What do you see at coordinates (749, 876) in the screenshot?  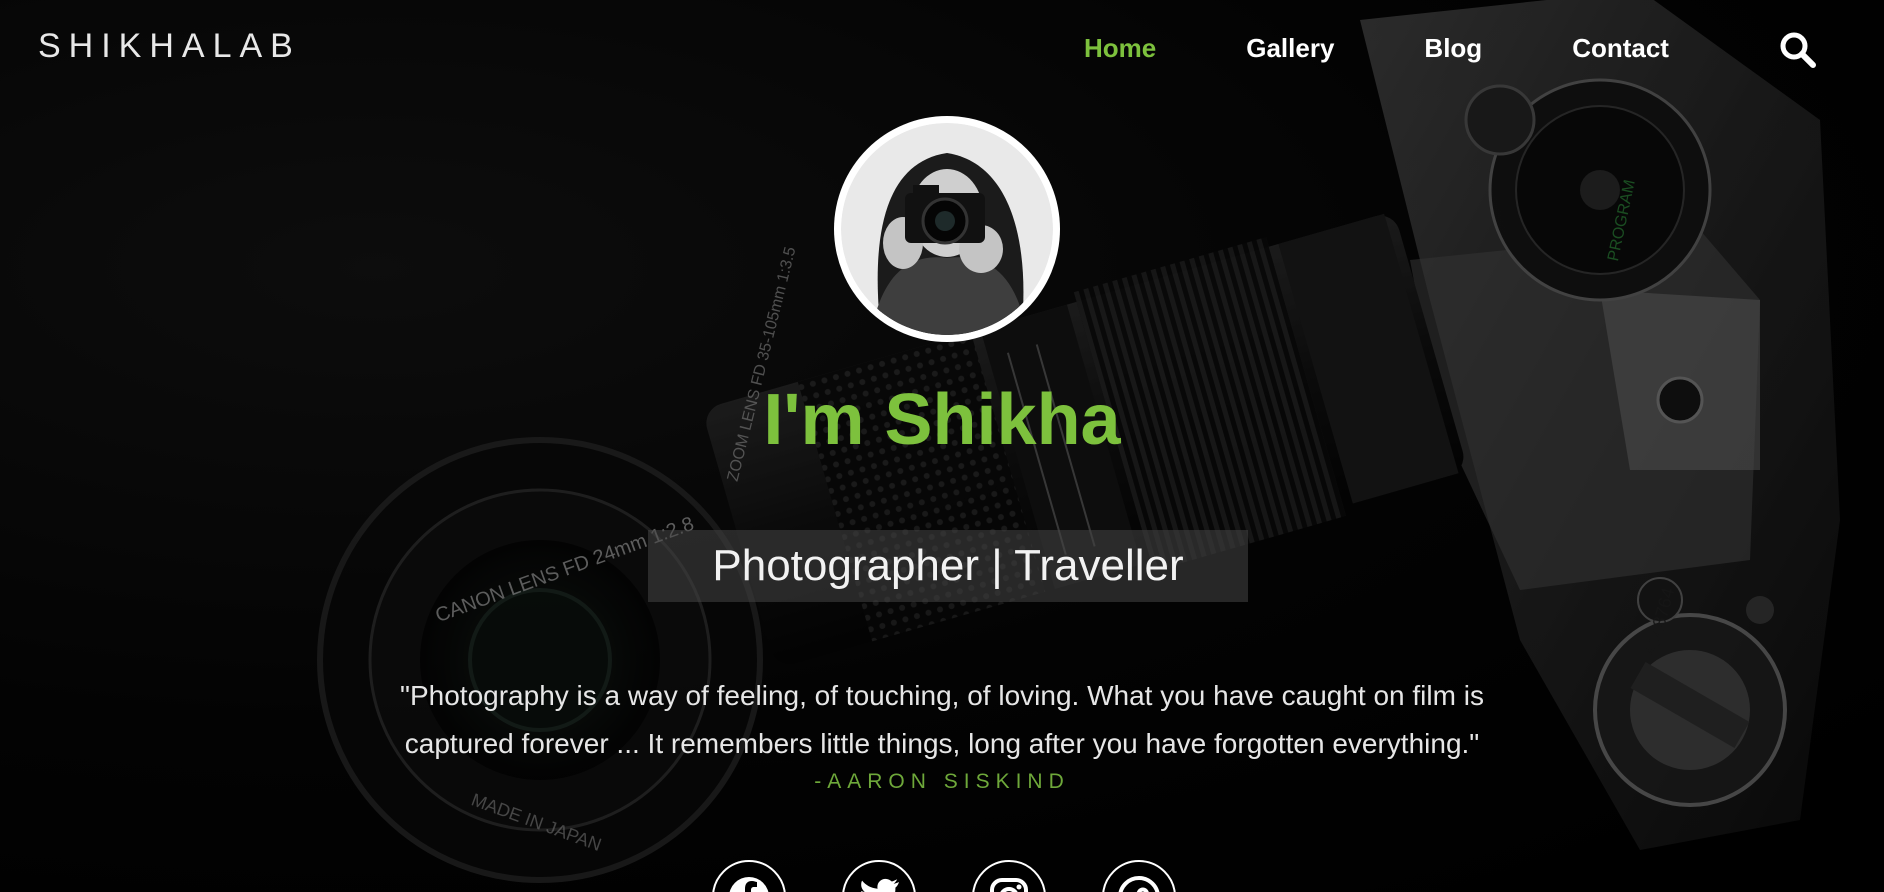 I see `facebook-icon` at bounding box center [749, 876].